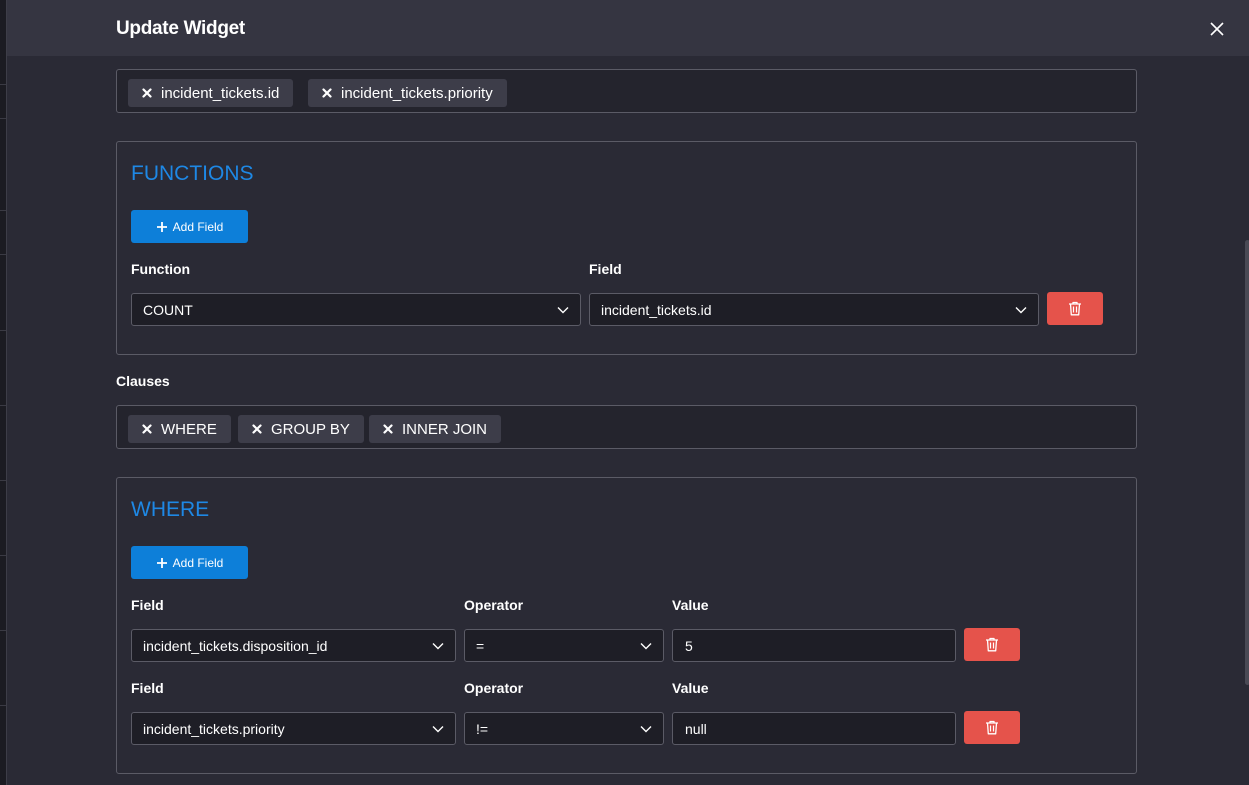 This screenshot has width=1249, height=785. I want to click on clause-tag: WHERE, so click(179, 429).